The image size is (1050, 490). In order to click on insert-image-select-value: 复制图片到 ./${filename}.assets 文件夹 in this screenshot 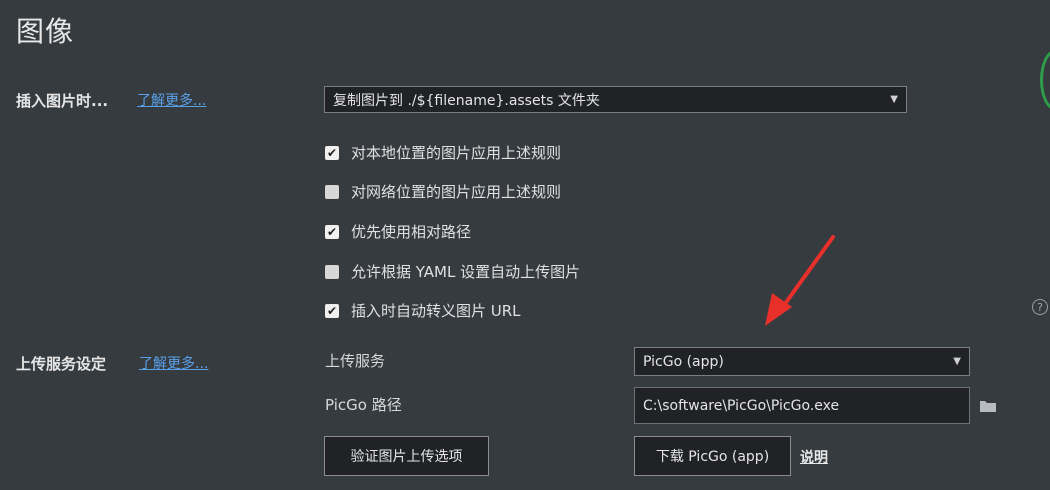, I will do `click(466, 100)`.